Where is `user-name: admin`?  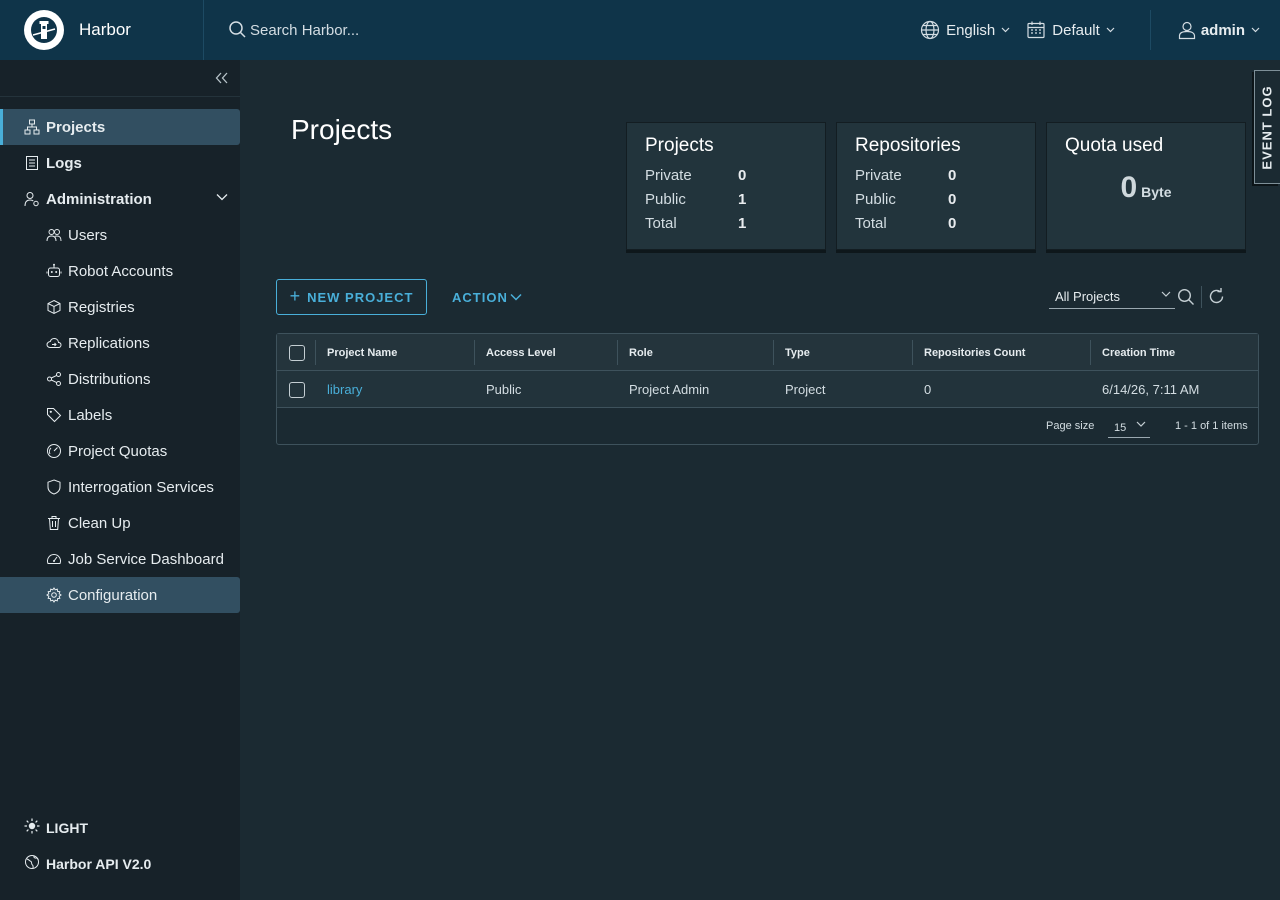
user-name: admin is located at coordinates (1222, 30).